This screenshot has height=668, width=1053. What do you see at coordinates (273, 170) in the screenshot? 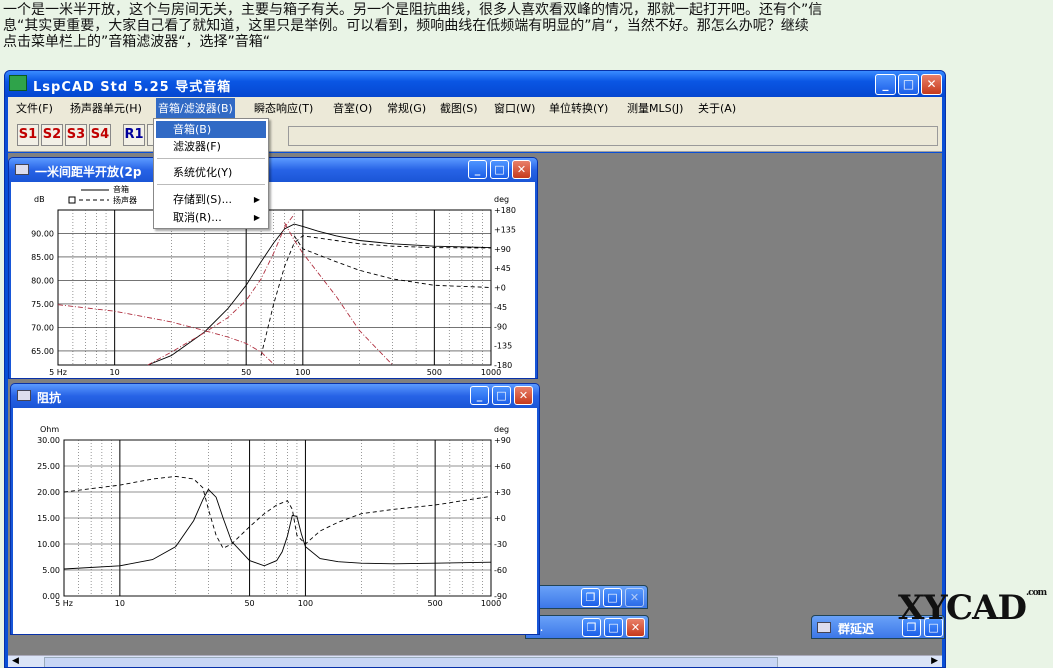
I see `freq-window-titlebar: 一米间距半开放(2p _ □ ✕` at bounding box center [273, 170].